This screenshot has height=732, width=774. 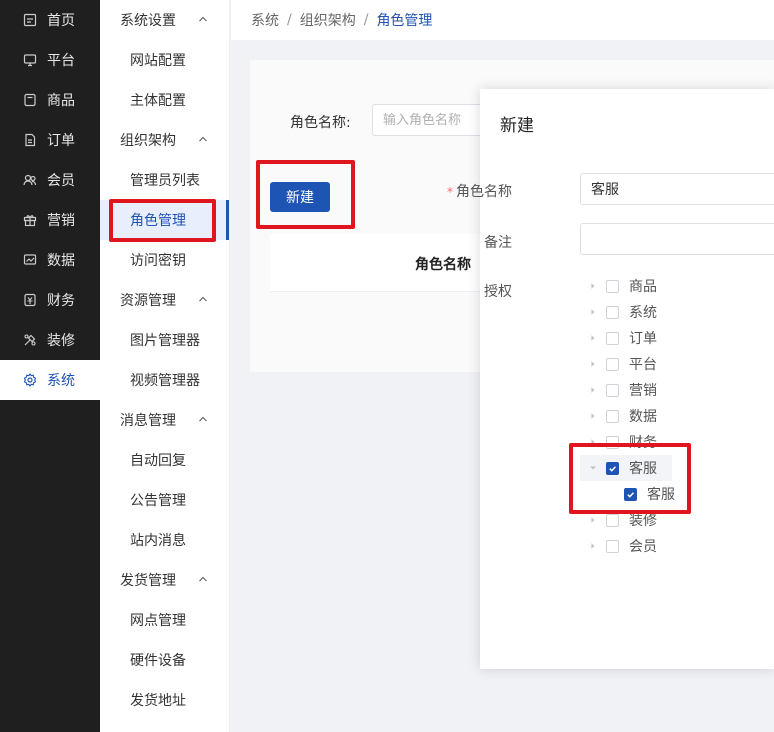 What do you see at coordinates (61, 381) in the screenshot?
I see `nav-label: 系统` at bounding box center [61, 381].